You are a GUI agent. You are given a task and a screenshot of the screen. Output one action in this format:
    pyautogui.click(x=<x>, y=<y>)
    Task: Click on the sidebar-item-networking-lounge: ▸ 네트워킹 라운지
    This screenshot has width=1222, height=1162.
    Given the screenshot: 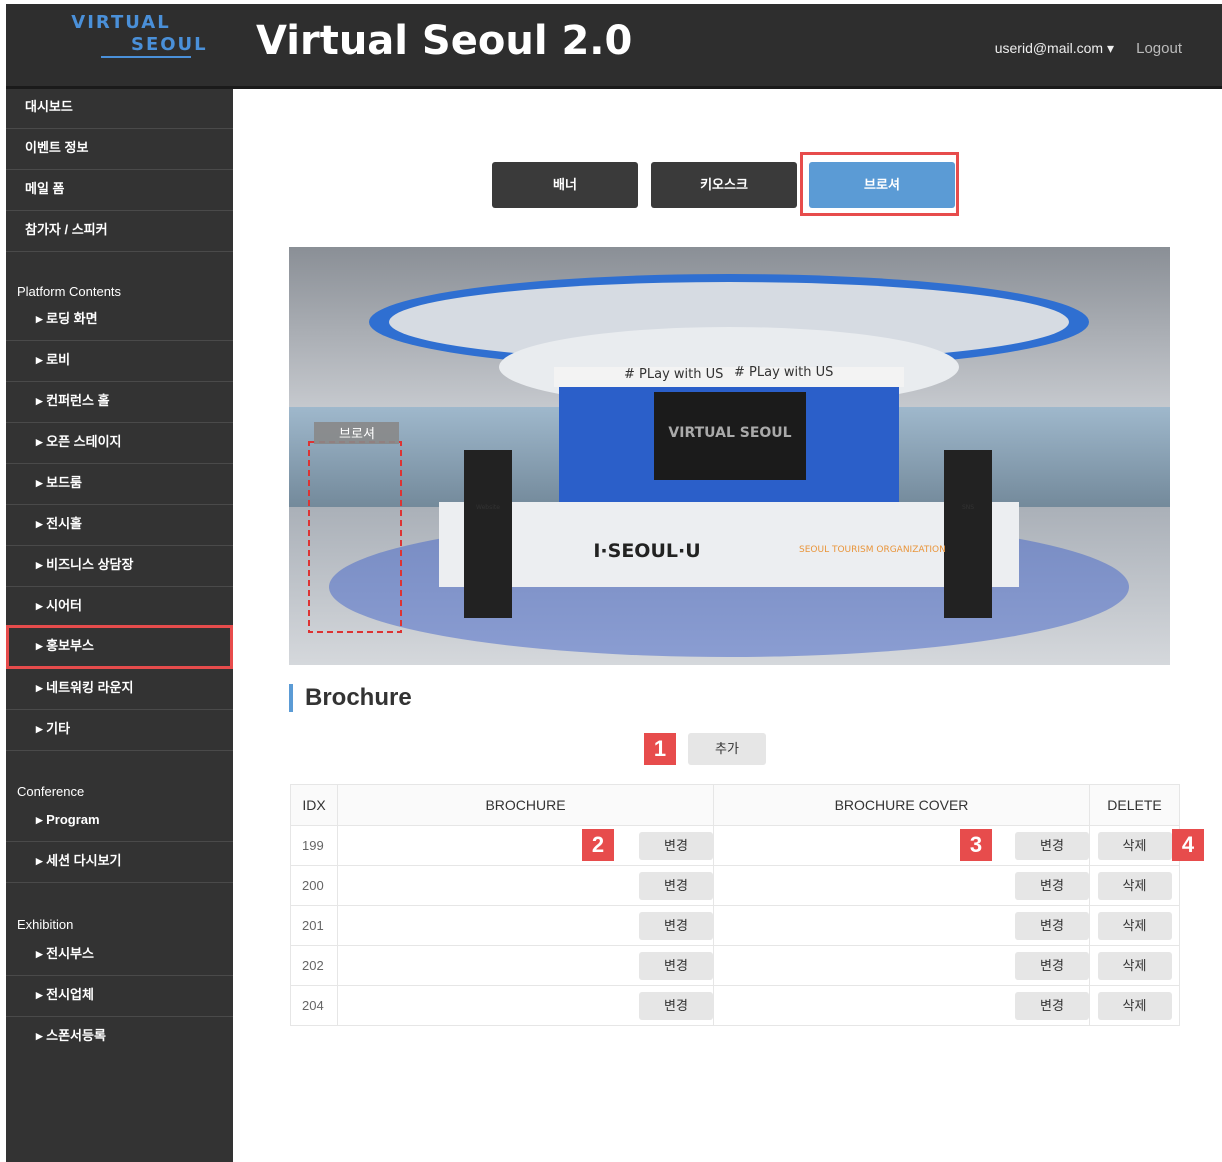 What is the action you would take?
    pyautogui.click(x=119, y=690)
    